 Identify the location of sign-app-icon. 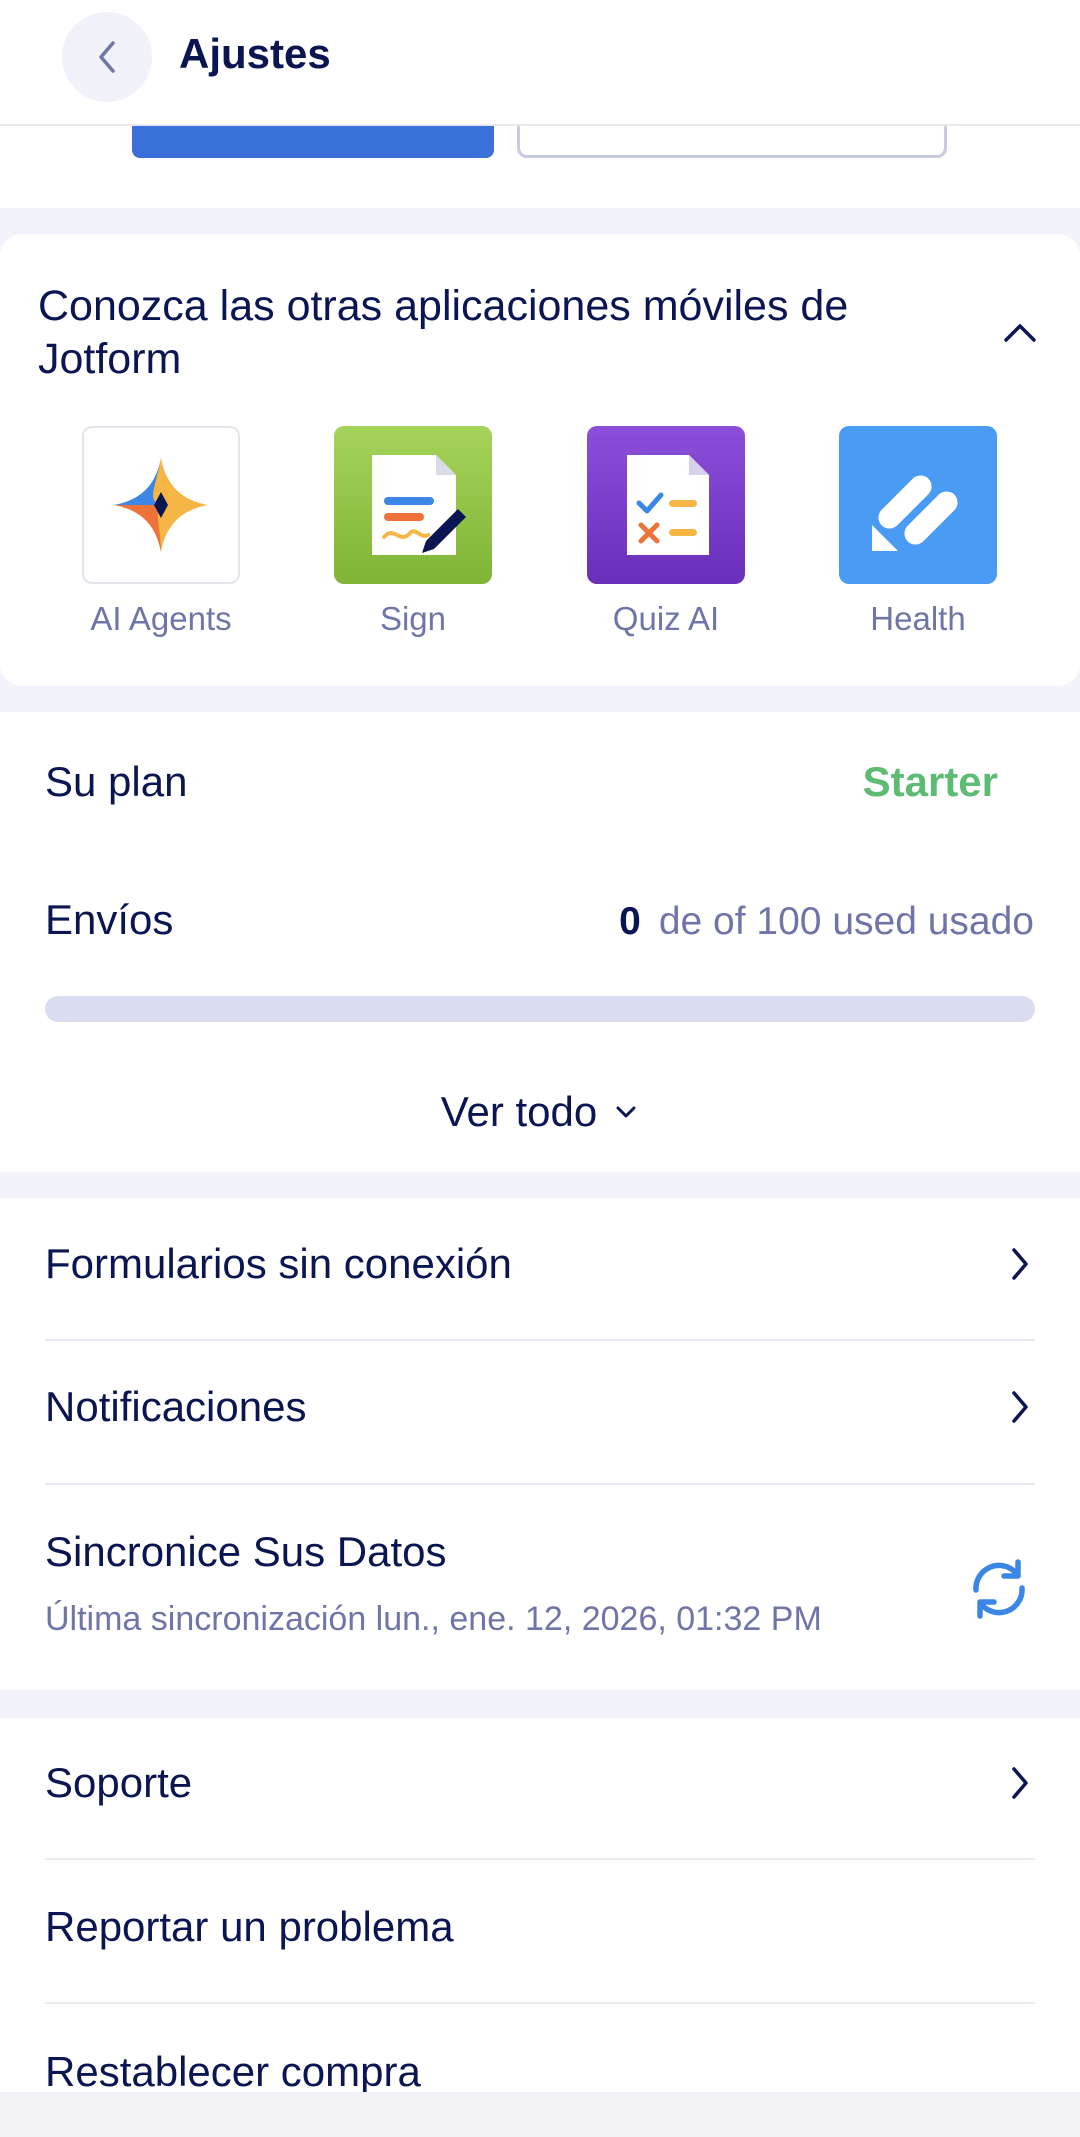
(413, 505).